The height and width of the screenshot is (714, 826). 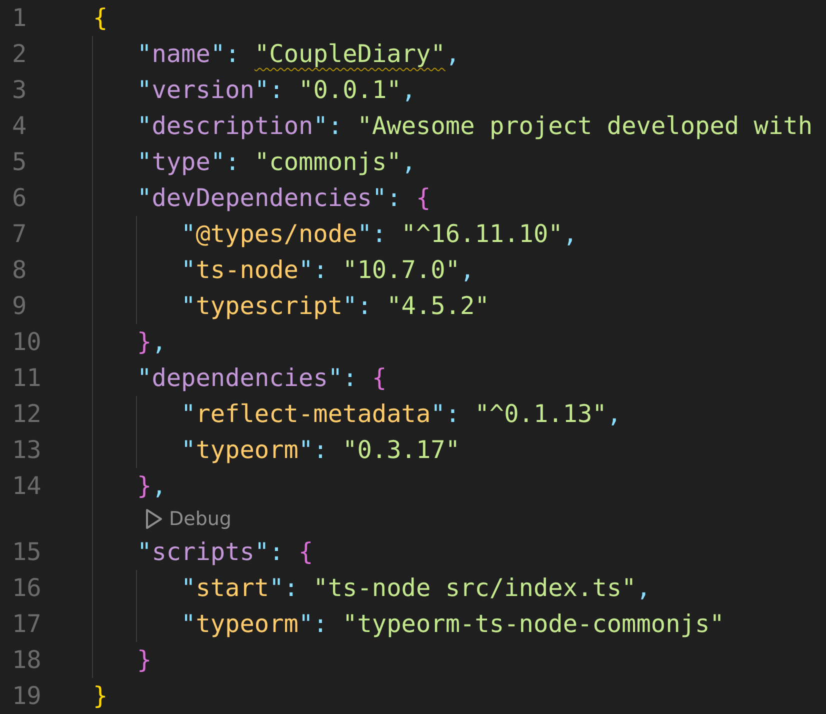 What do you see at coordinates (100, 18) in the screenshot?
I see `code-line: {` at bounding box center [100, 18].